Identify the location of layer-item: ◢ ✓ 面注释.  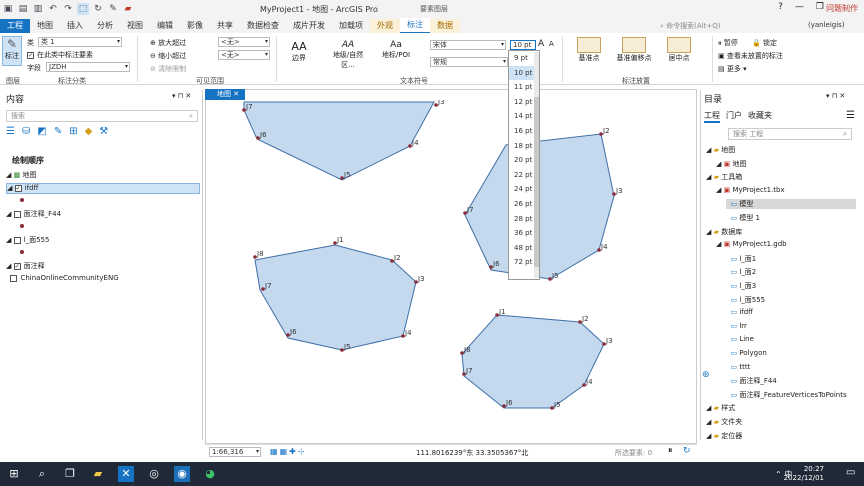
(103, 266).